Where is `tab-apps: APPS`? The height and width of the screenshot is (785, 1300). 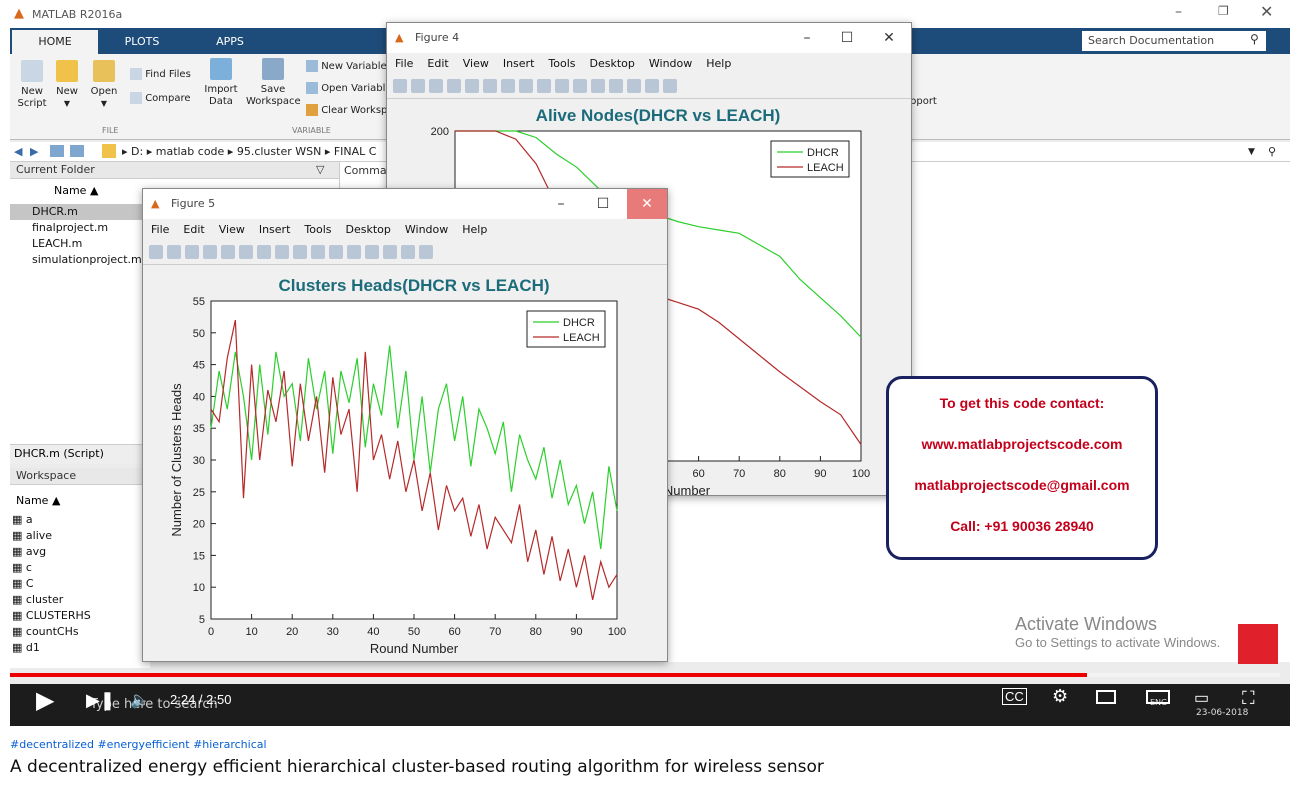
tab-apps: APPS is located at coordinates (230, 42).